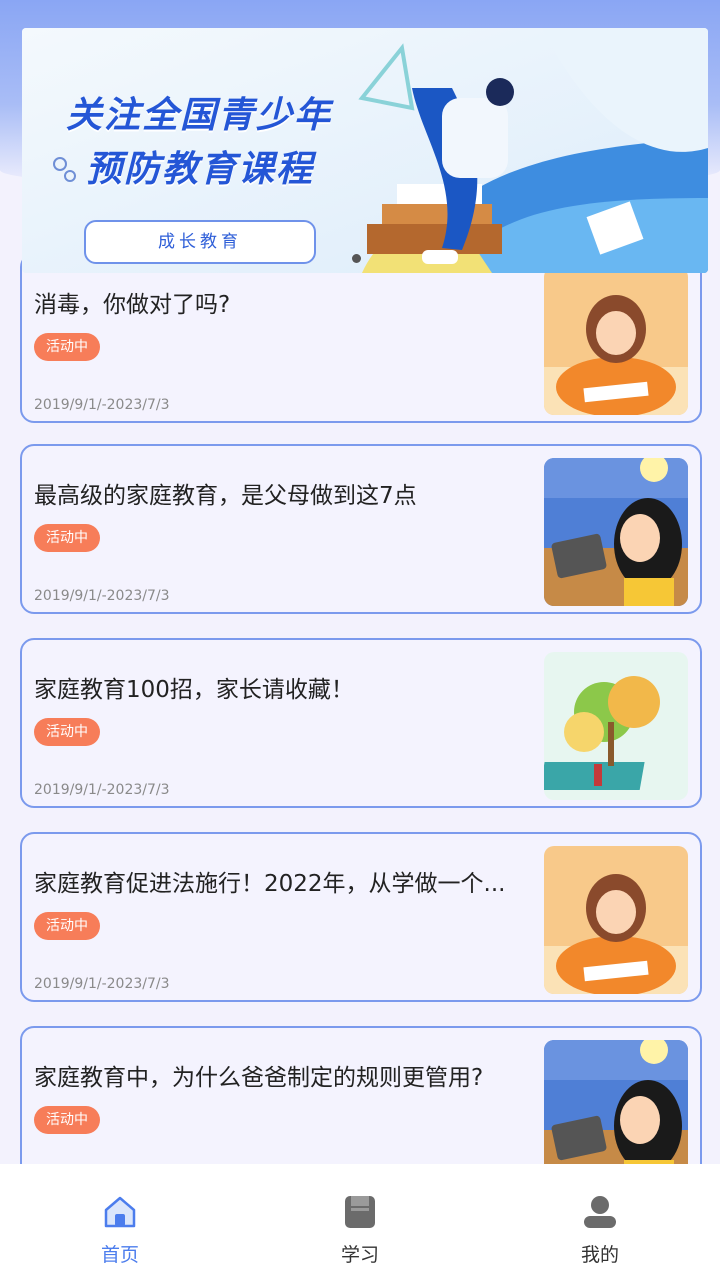  I want to click on article-title: 最高级的家庭教育，是父母做到这7点, so click(225, 496).